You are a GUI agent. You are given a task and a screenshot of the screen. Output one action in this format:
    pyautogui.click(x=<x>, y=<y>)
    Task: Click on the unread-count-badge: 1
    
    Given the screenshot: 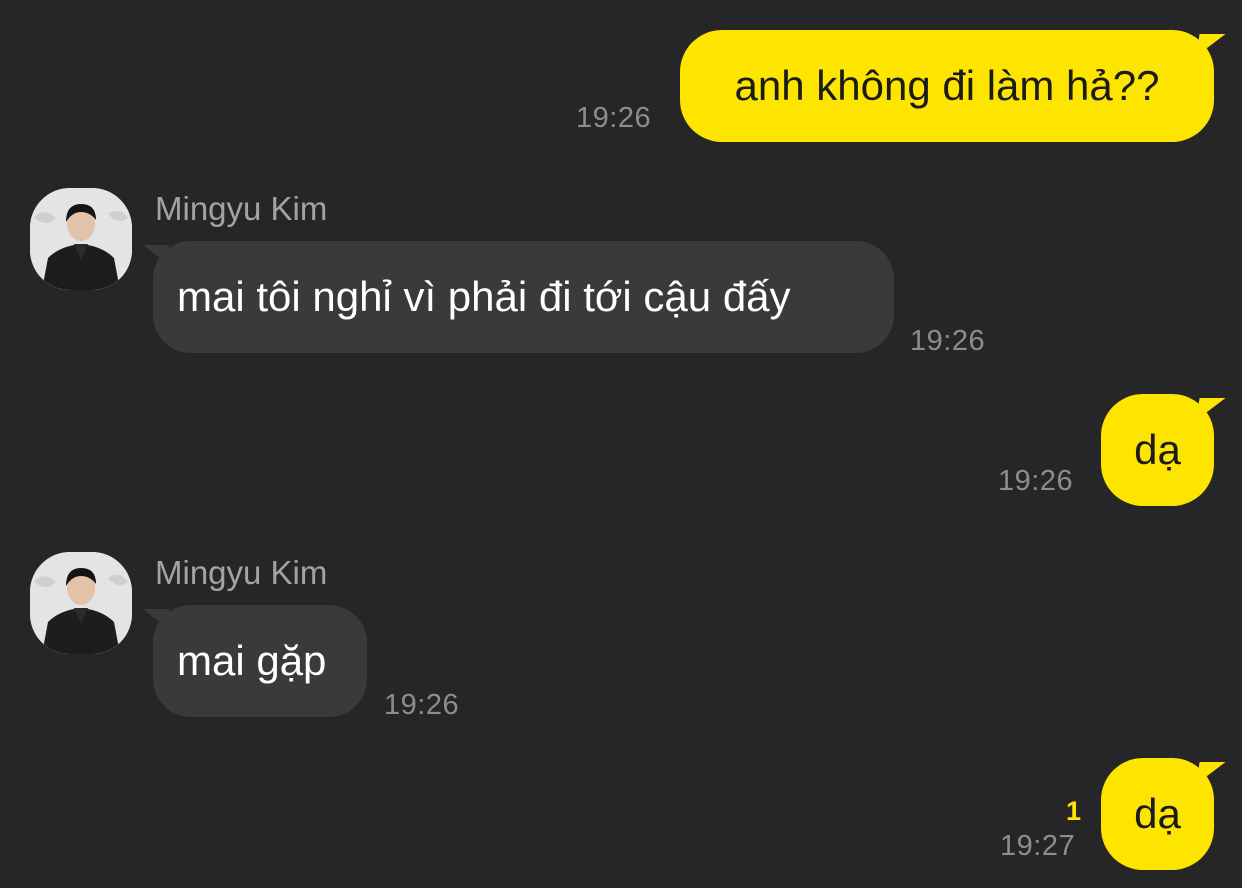 What is the action you would take?
    pyautogui.click(x=1074, y=811)
    